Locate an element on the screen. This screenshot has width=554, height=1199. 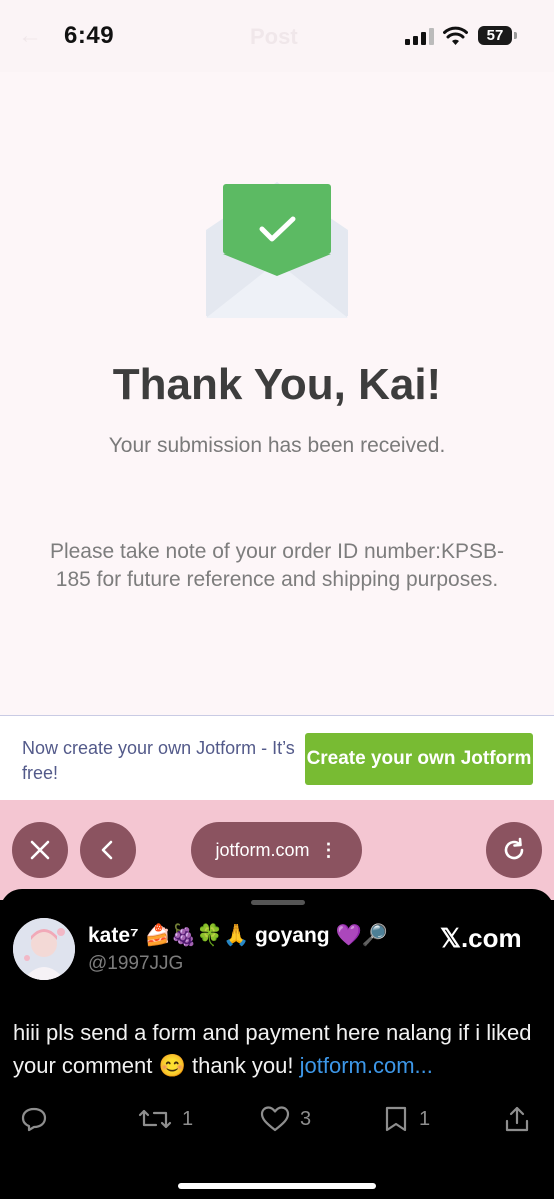
heart-icon is located at coordinates (275, 1119).